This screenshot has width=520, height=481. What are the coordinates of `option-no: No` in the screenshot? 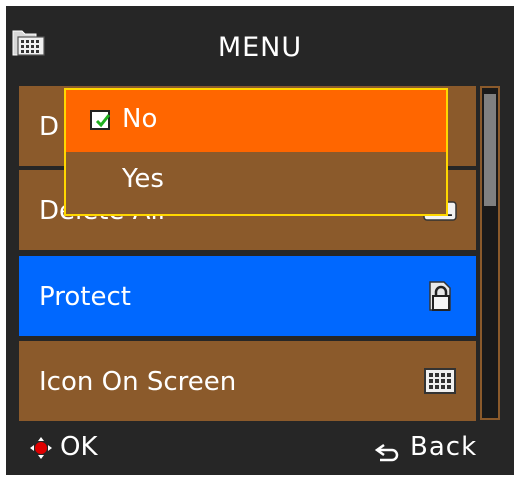 It's located at (256, 121).